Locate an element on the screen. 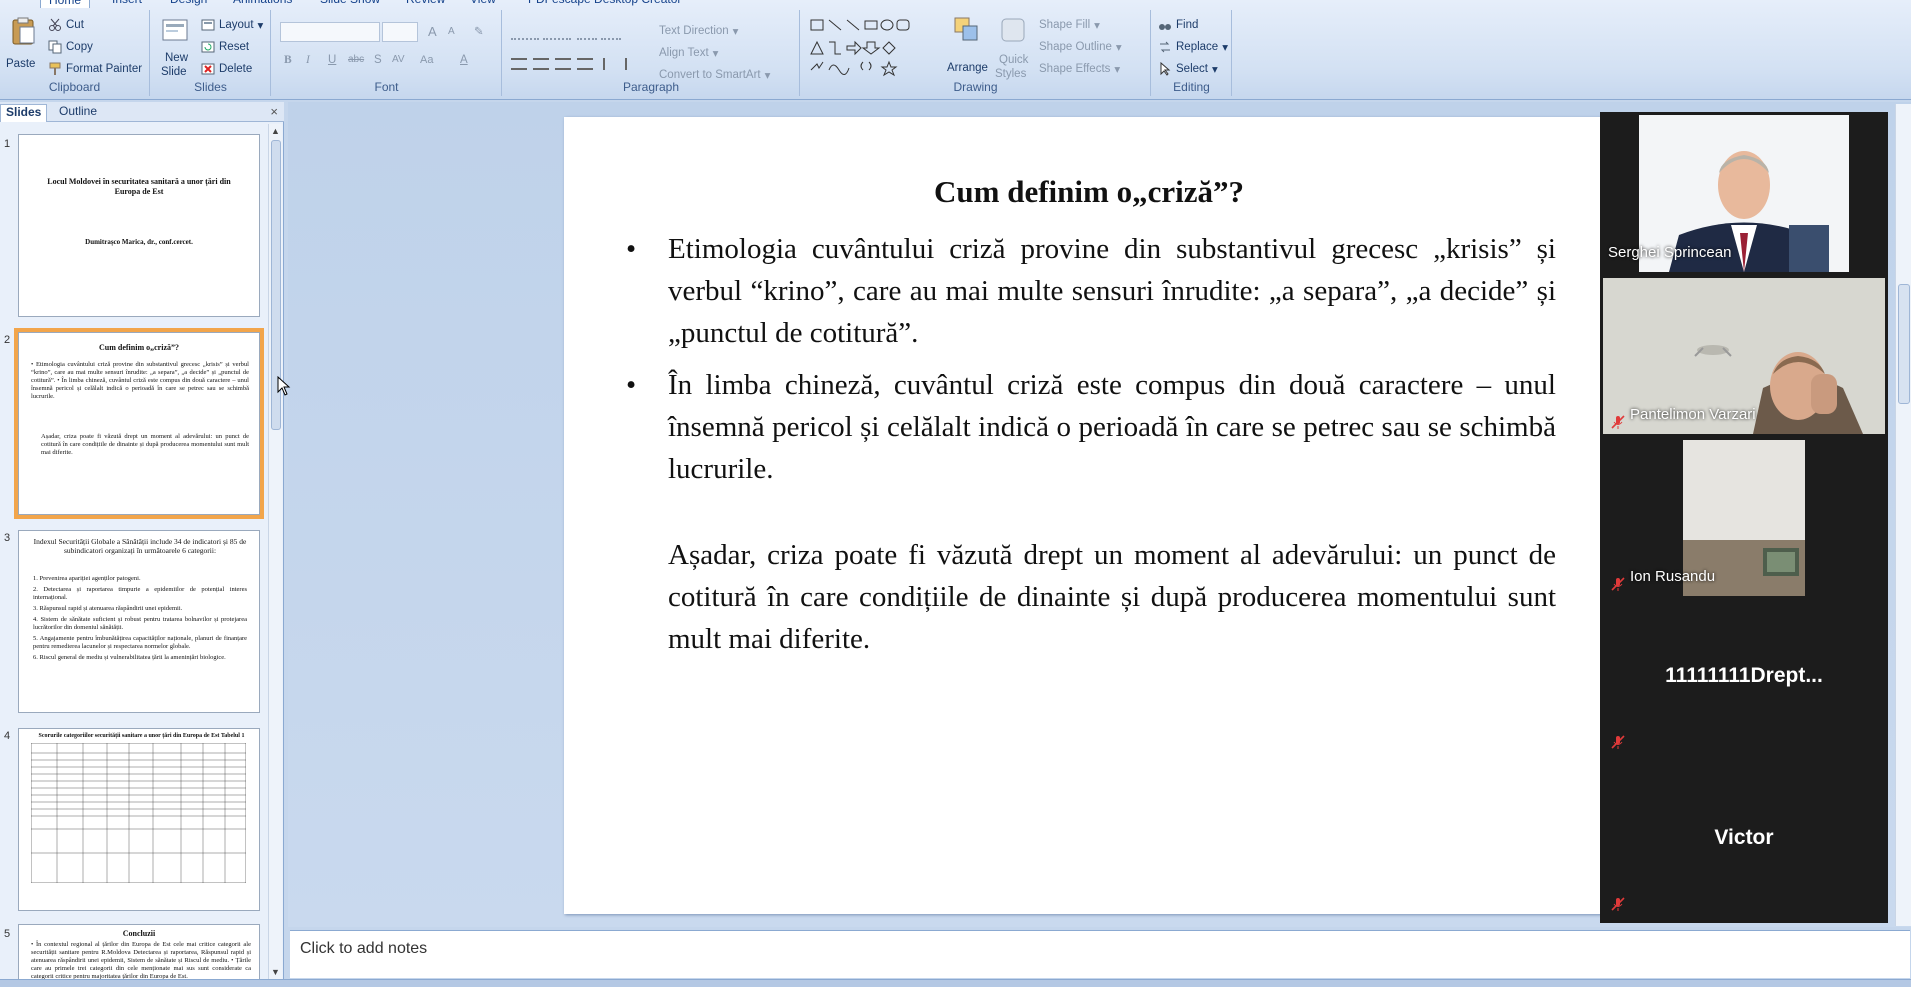 This screenshot has width=1911, height=987. scroll-up-icon: ▲ is located at coordinates (275, 131).